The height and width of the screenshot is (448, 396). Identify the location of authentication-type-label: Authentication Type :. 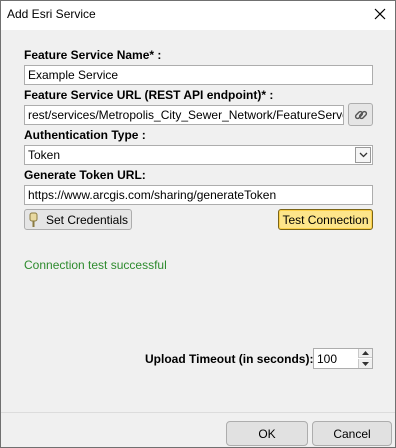
(85, 135).